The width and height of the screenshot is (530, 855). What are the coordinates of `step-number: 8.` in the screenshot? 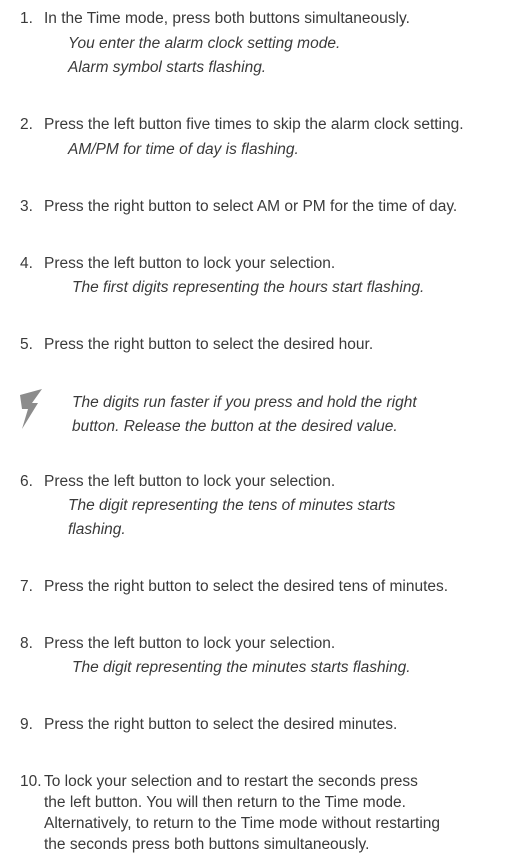 It's located at (26, 643).